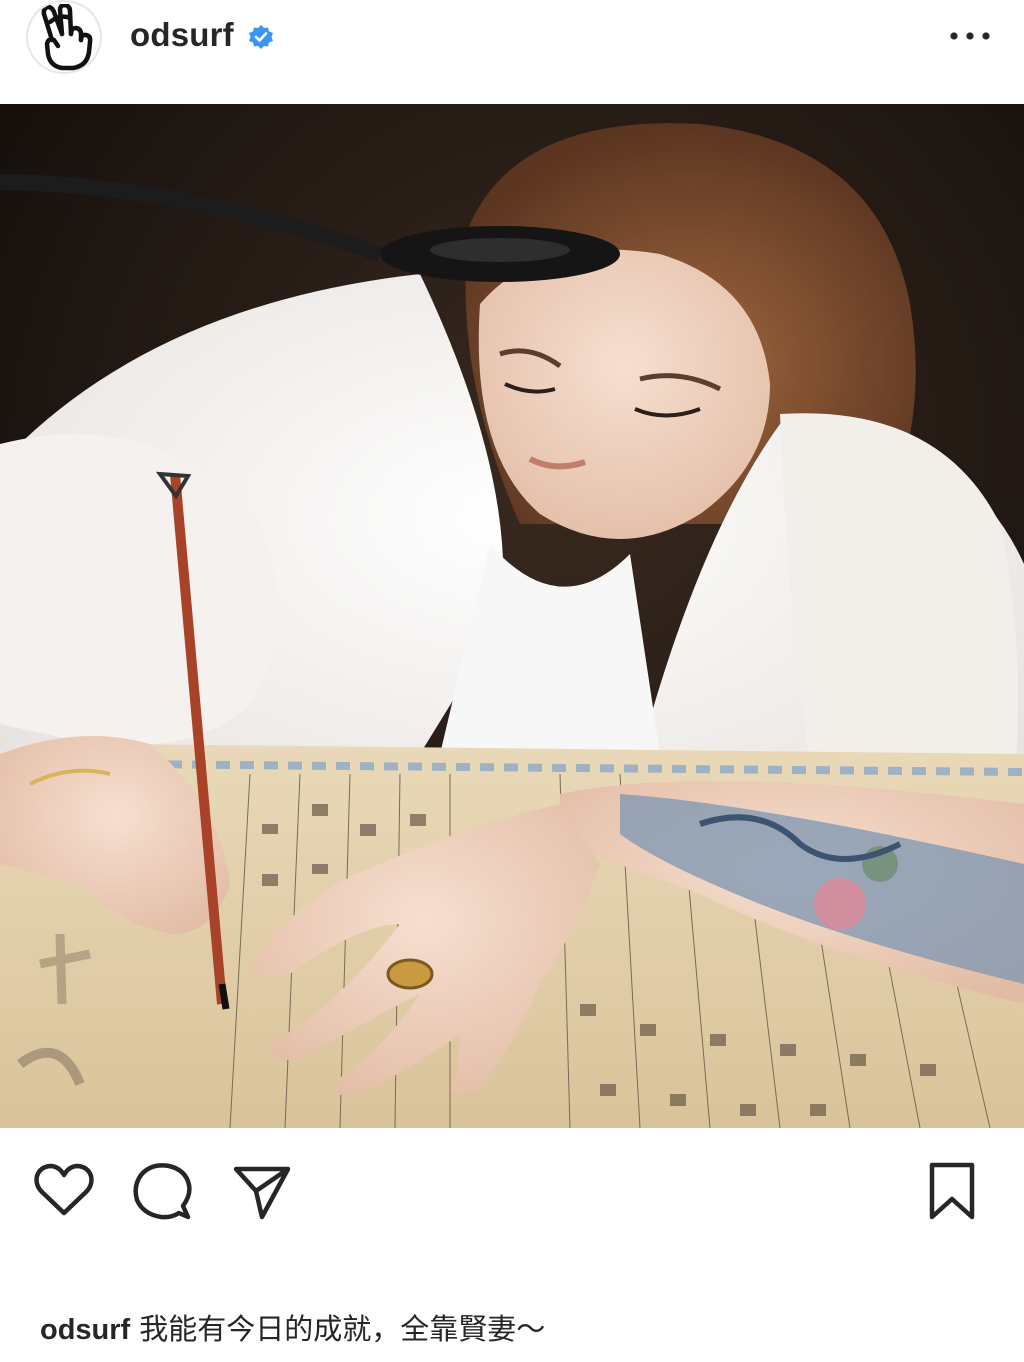  What do you see at coordinates (182, 35) in the screenshot?
I see `post-username: odsurf` at bounding box center [182, 35].